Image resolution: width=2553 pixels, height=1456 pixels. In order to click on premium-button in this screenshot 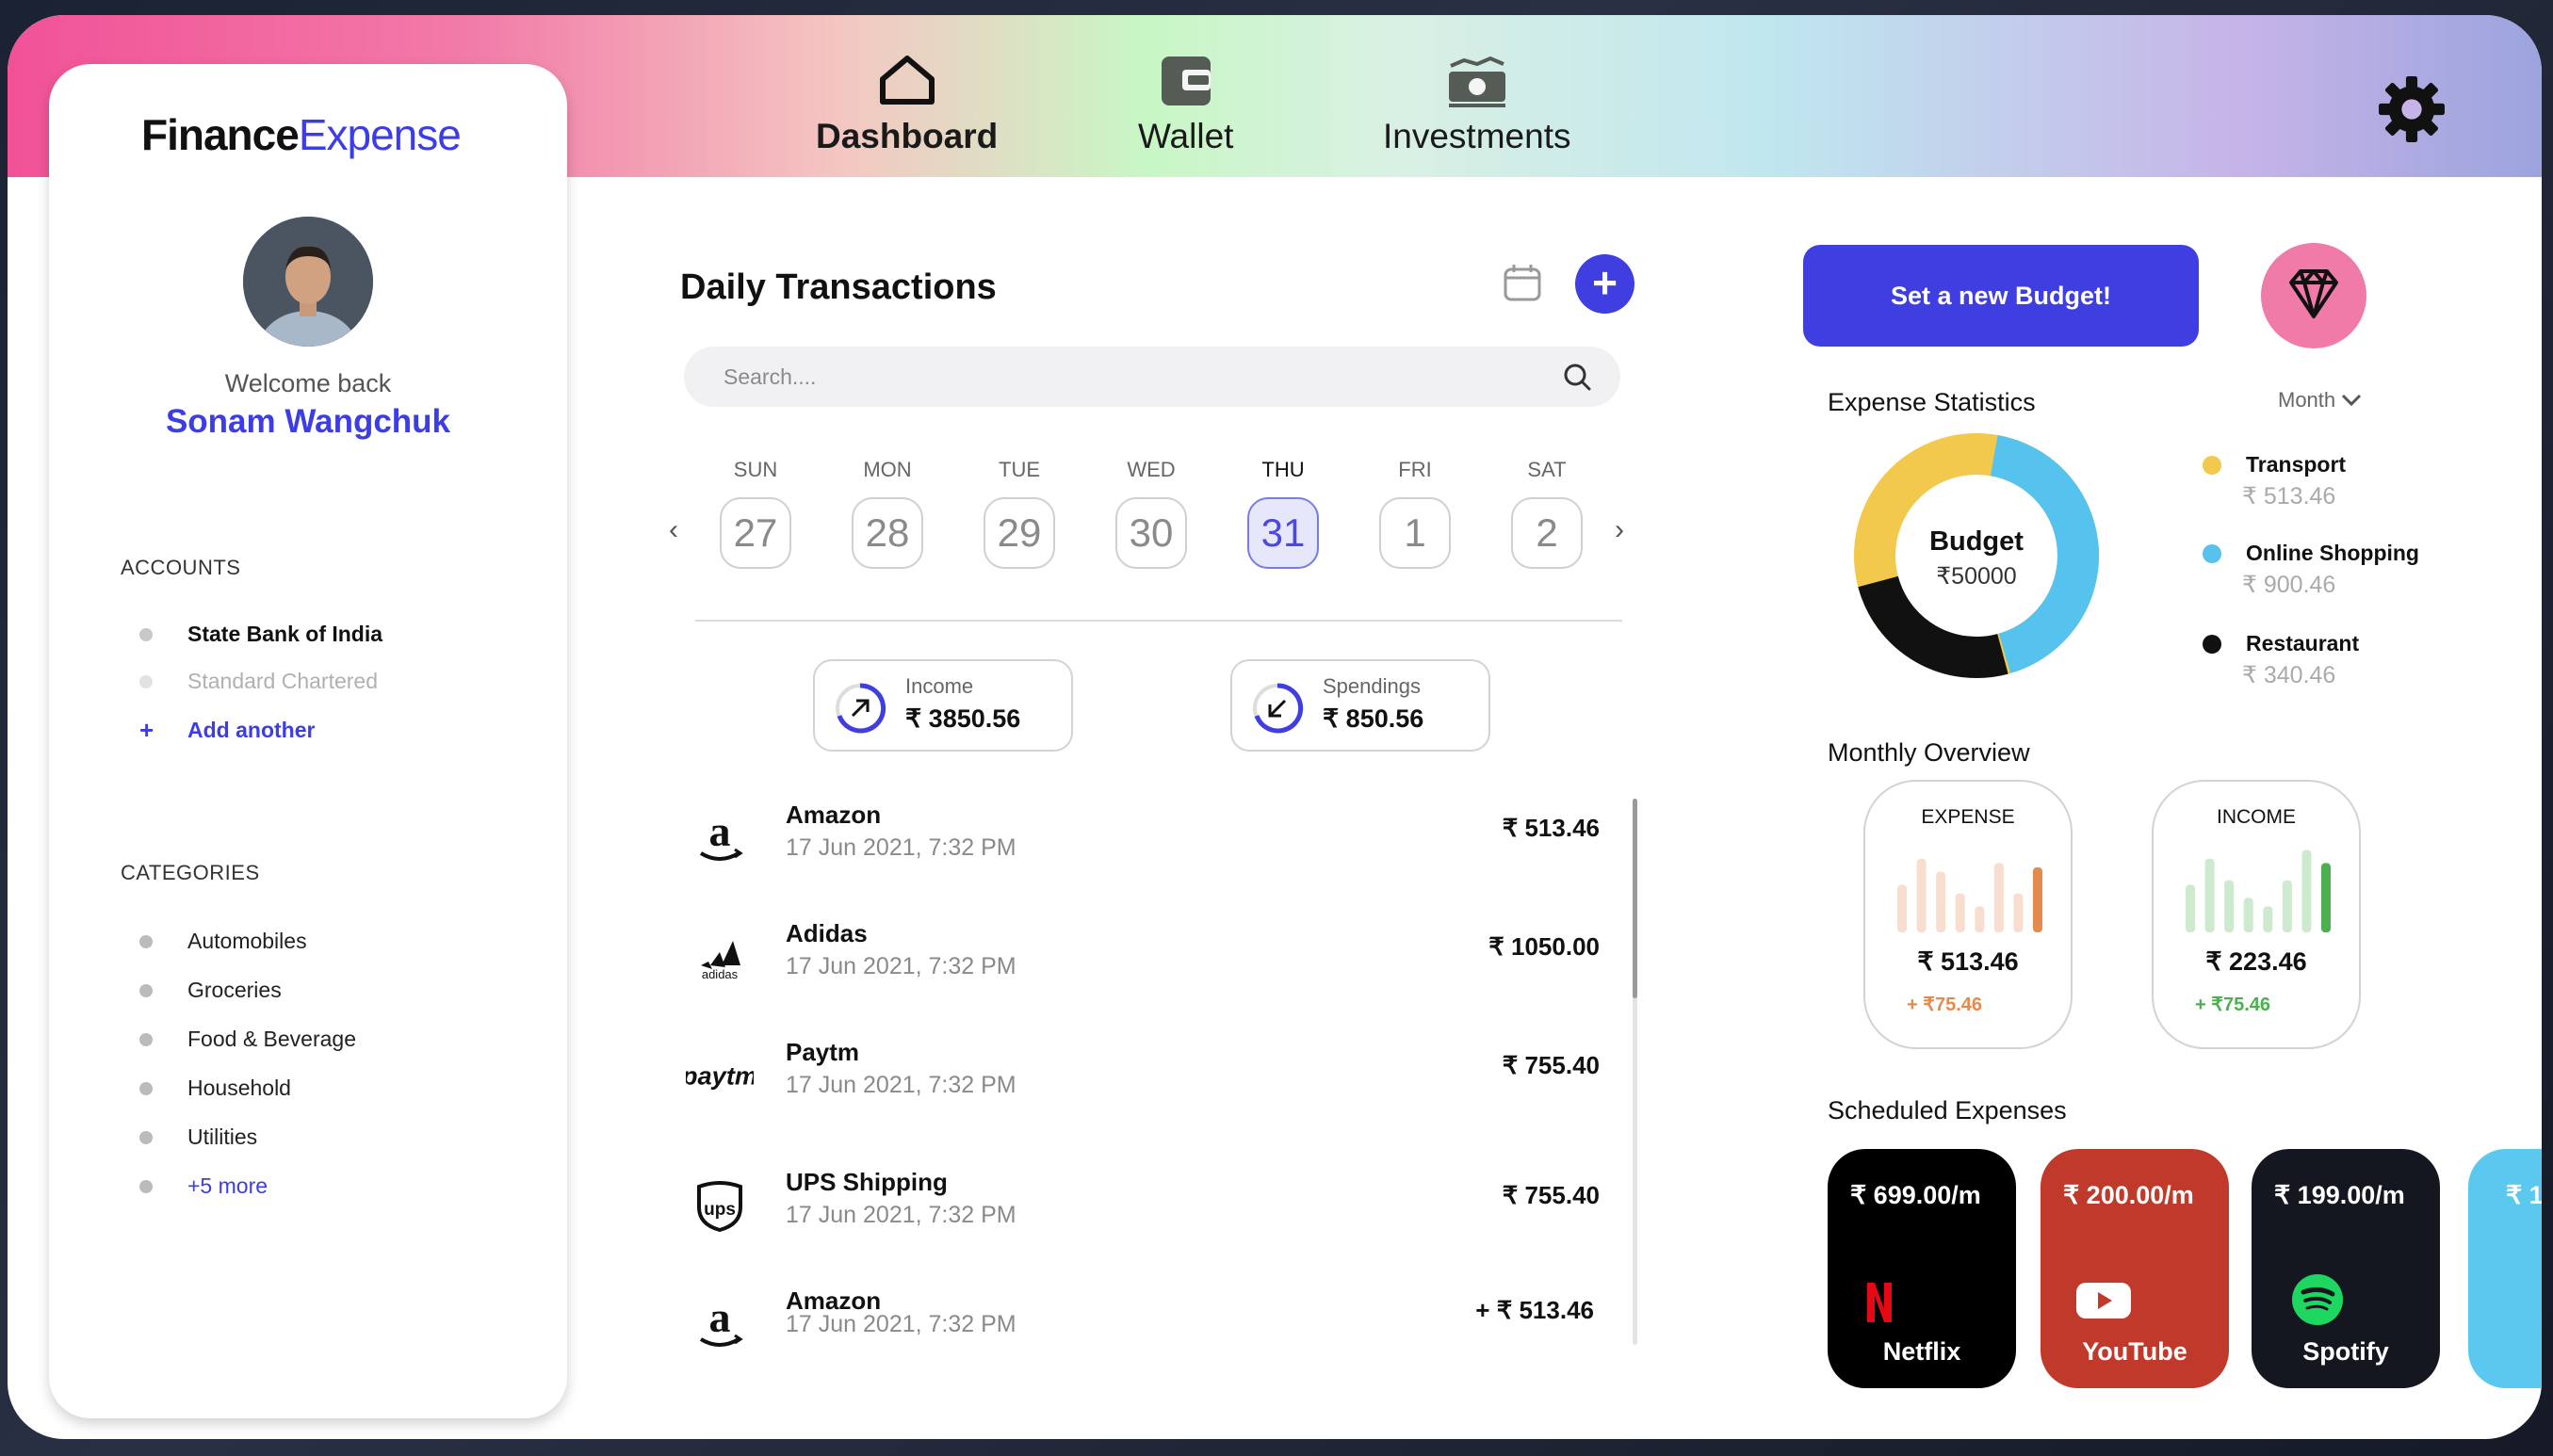, I will do `click(2313, 295)`.